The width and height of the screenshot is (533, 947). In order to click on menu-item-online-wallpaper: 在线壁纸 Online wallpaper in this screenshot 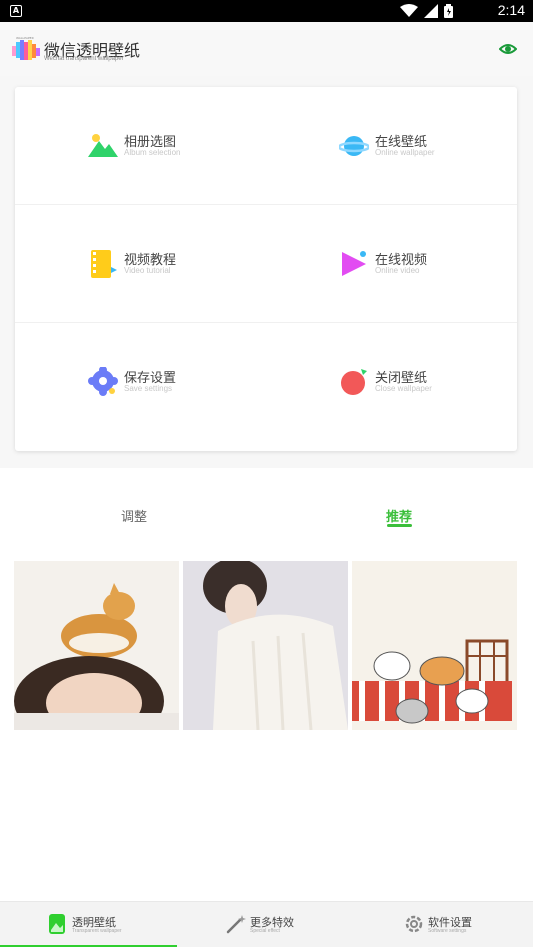, I will do `click(391, 145)`.